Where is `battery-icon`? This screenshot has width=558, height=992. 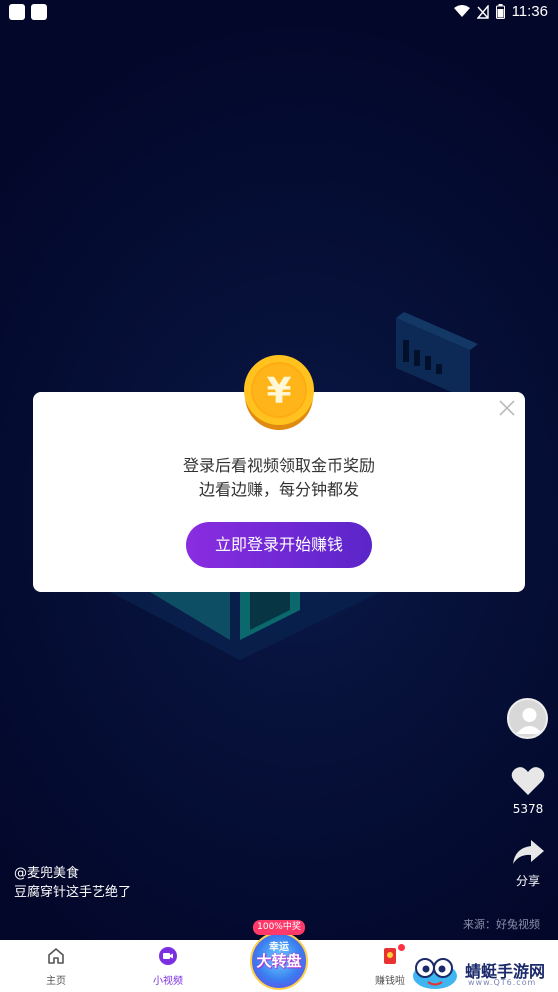
battery-icon is located at coordinates (500, 11).